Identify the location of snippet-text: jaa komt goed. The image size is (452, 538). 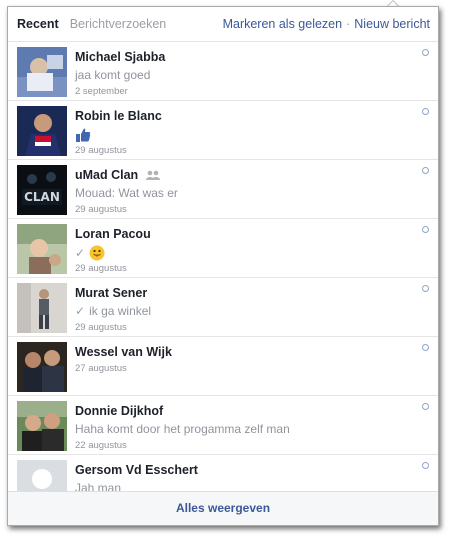
(113, 75).